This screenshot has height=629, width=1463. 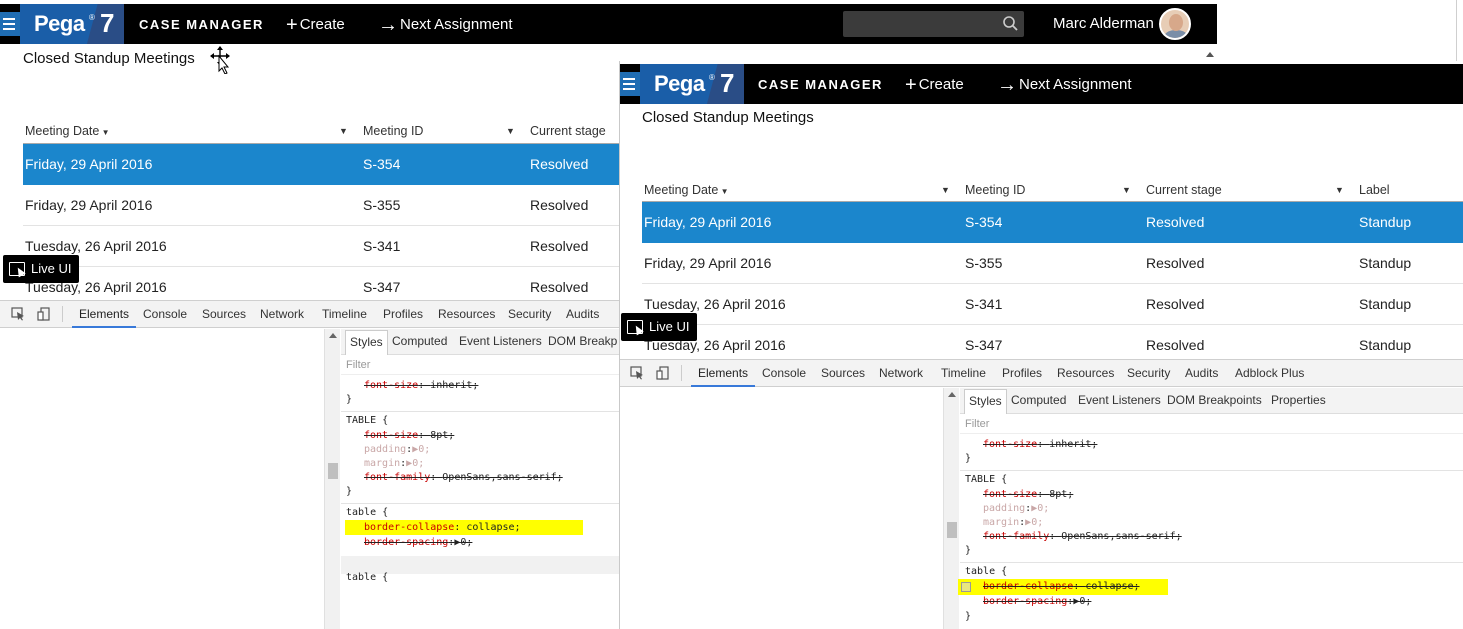 I want to click on tab-dom-breakpoints: DOM Breakp, so click(x=582, y=341).